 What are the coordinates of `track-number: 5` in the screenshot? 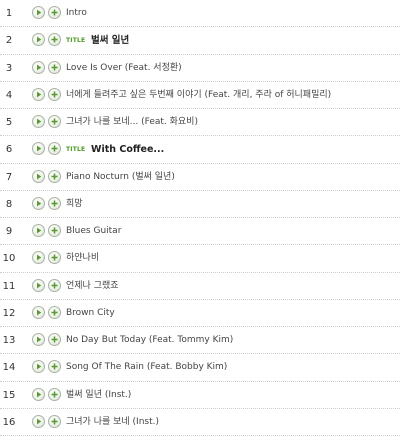 It's located at (9, 122).